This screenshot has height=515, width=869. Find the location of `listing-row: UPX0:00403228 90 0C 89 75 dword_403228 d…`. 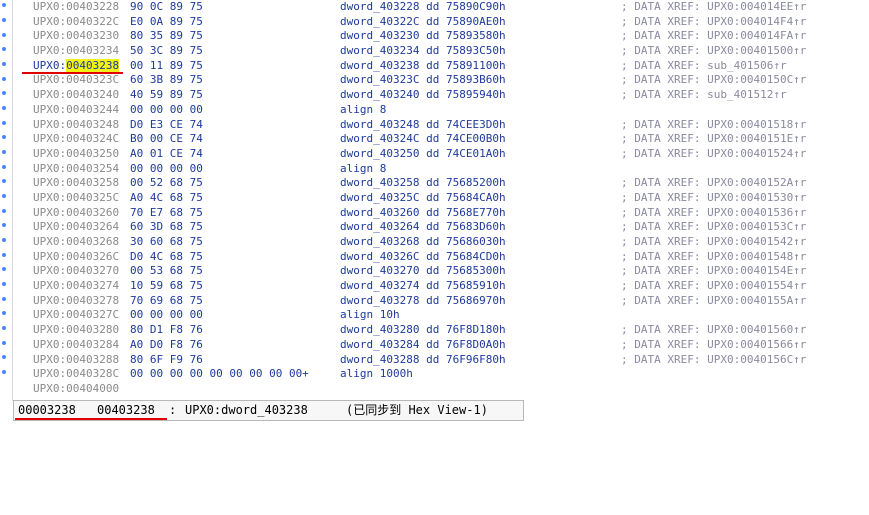

listing-row: UPX0:00403228 90 0C 89 75 dword_403228 d… is located at coordinates (451, 7).